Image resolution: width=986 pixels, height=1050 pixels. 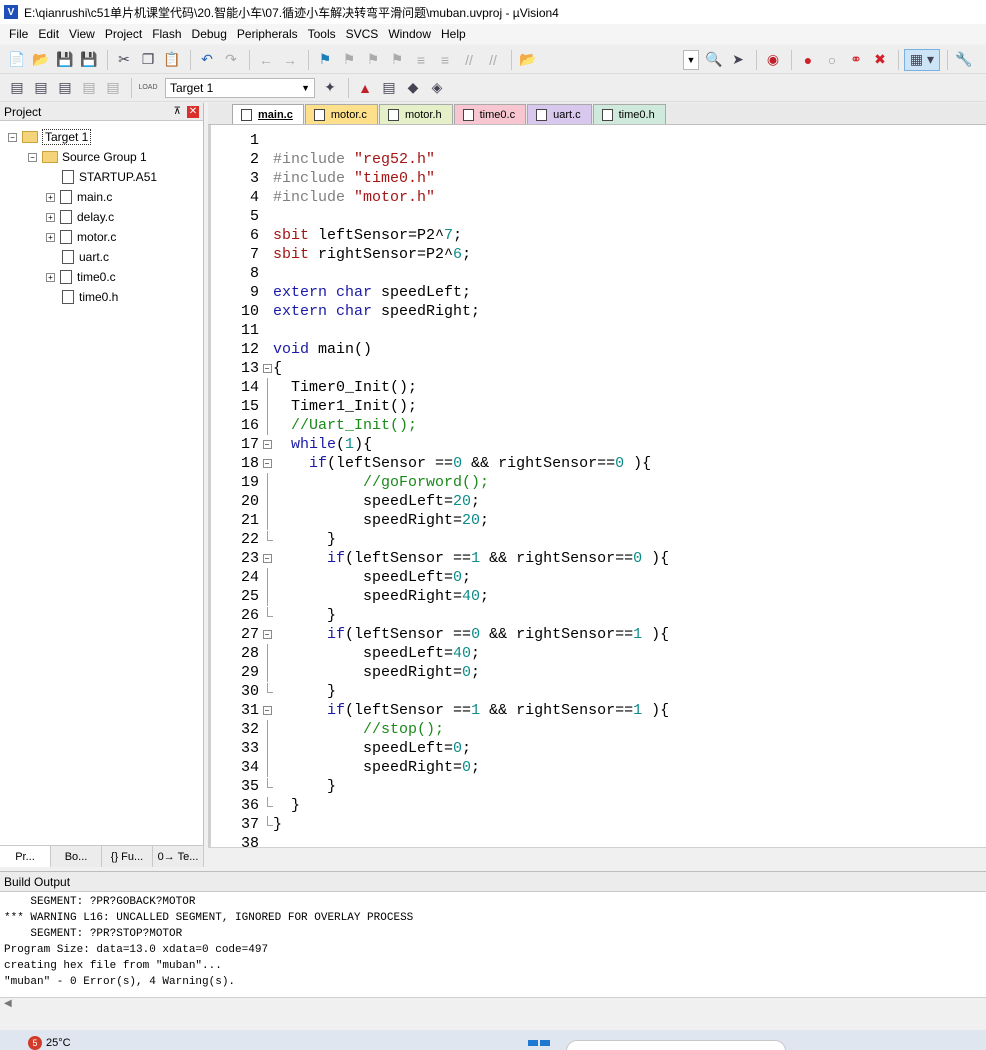 I want to click on copy-icon: ❐, so click(x=148, y=60).